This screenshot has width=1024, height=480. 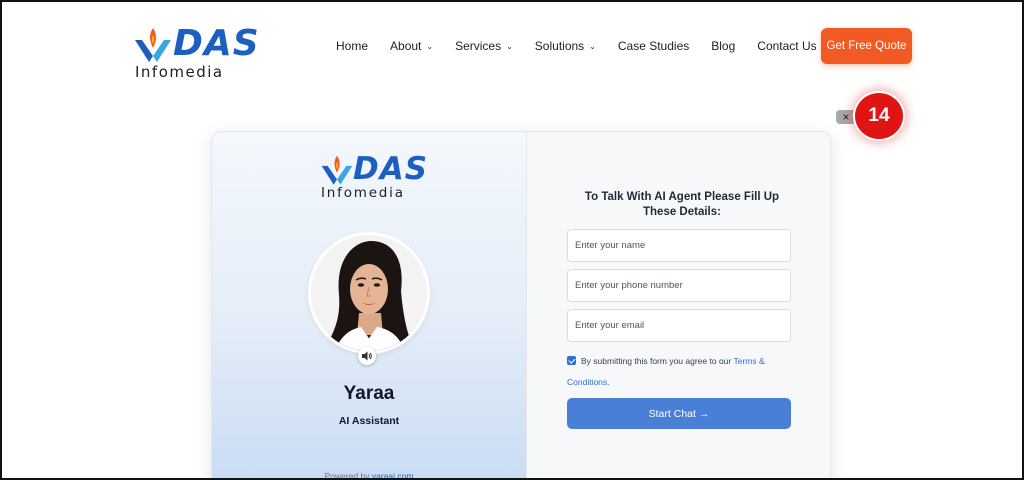 What do you see at coordinates (478, 46) in the screenshot?
I see `nav-label: Services` at bounding box center [478, 46].